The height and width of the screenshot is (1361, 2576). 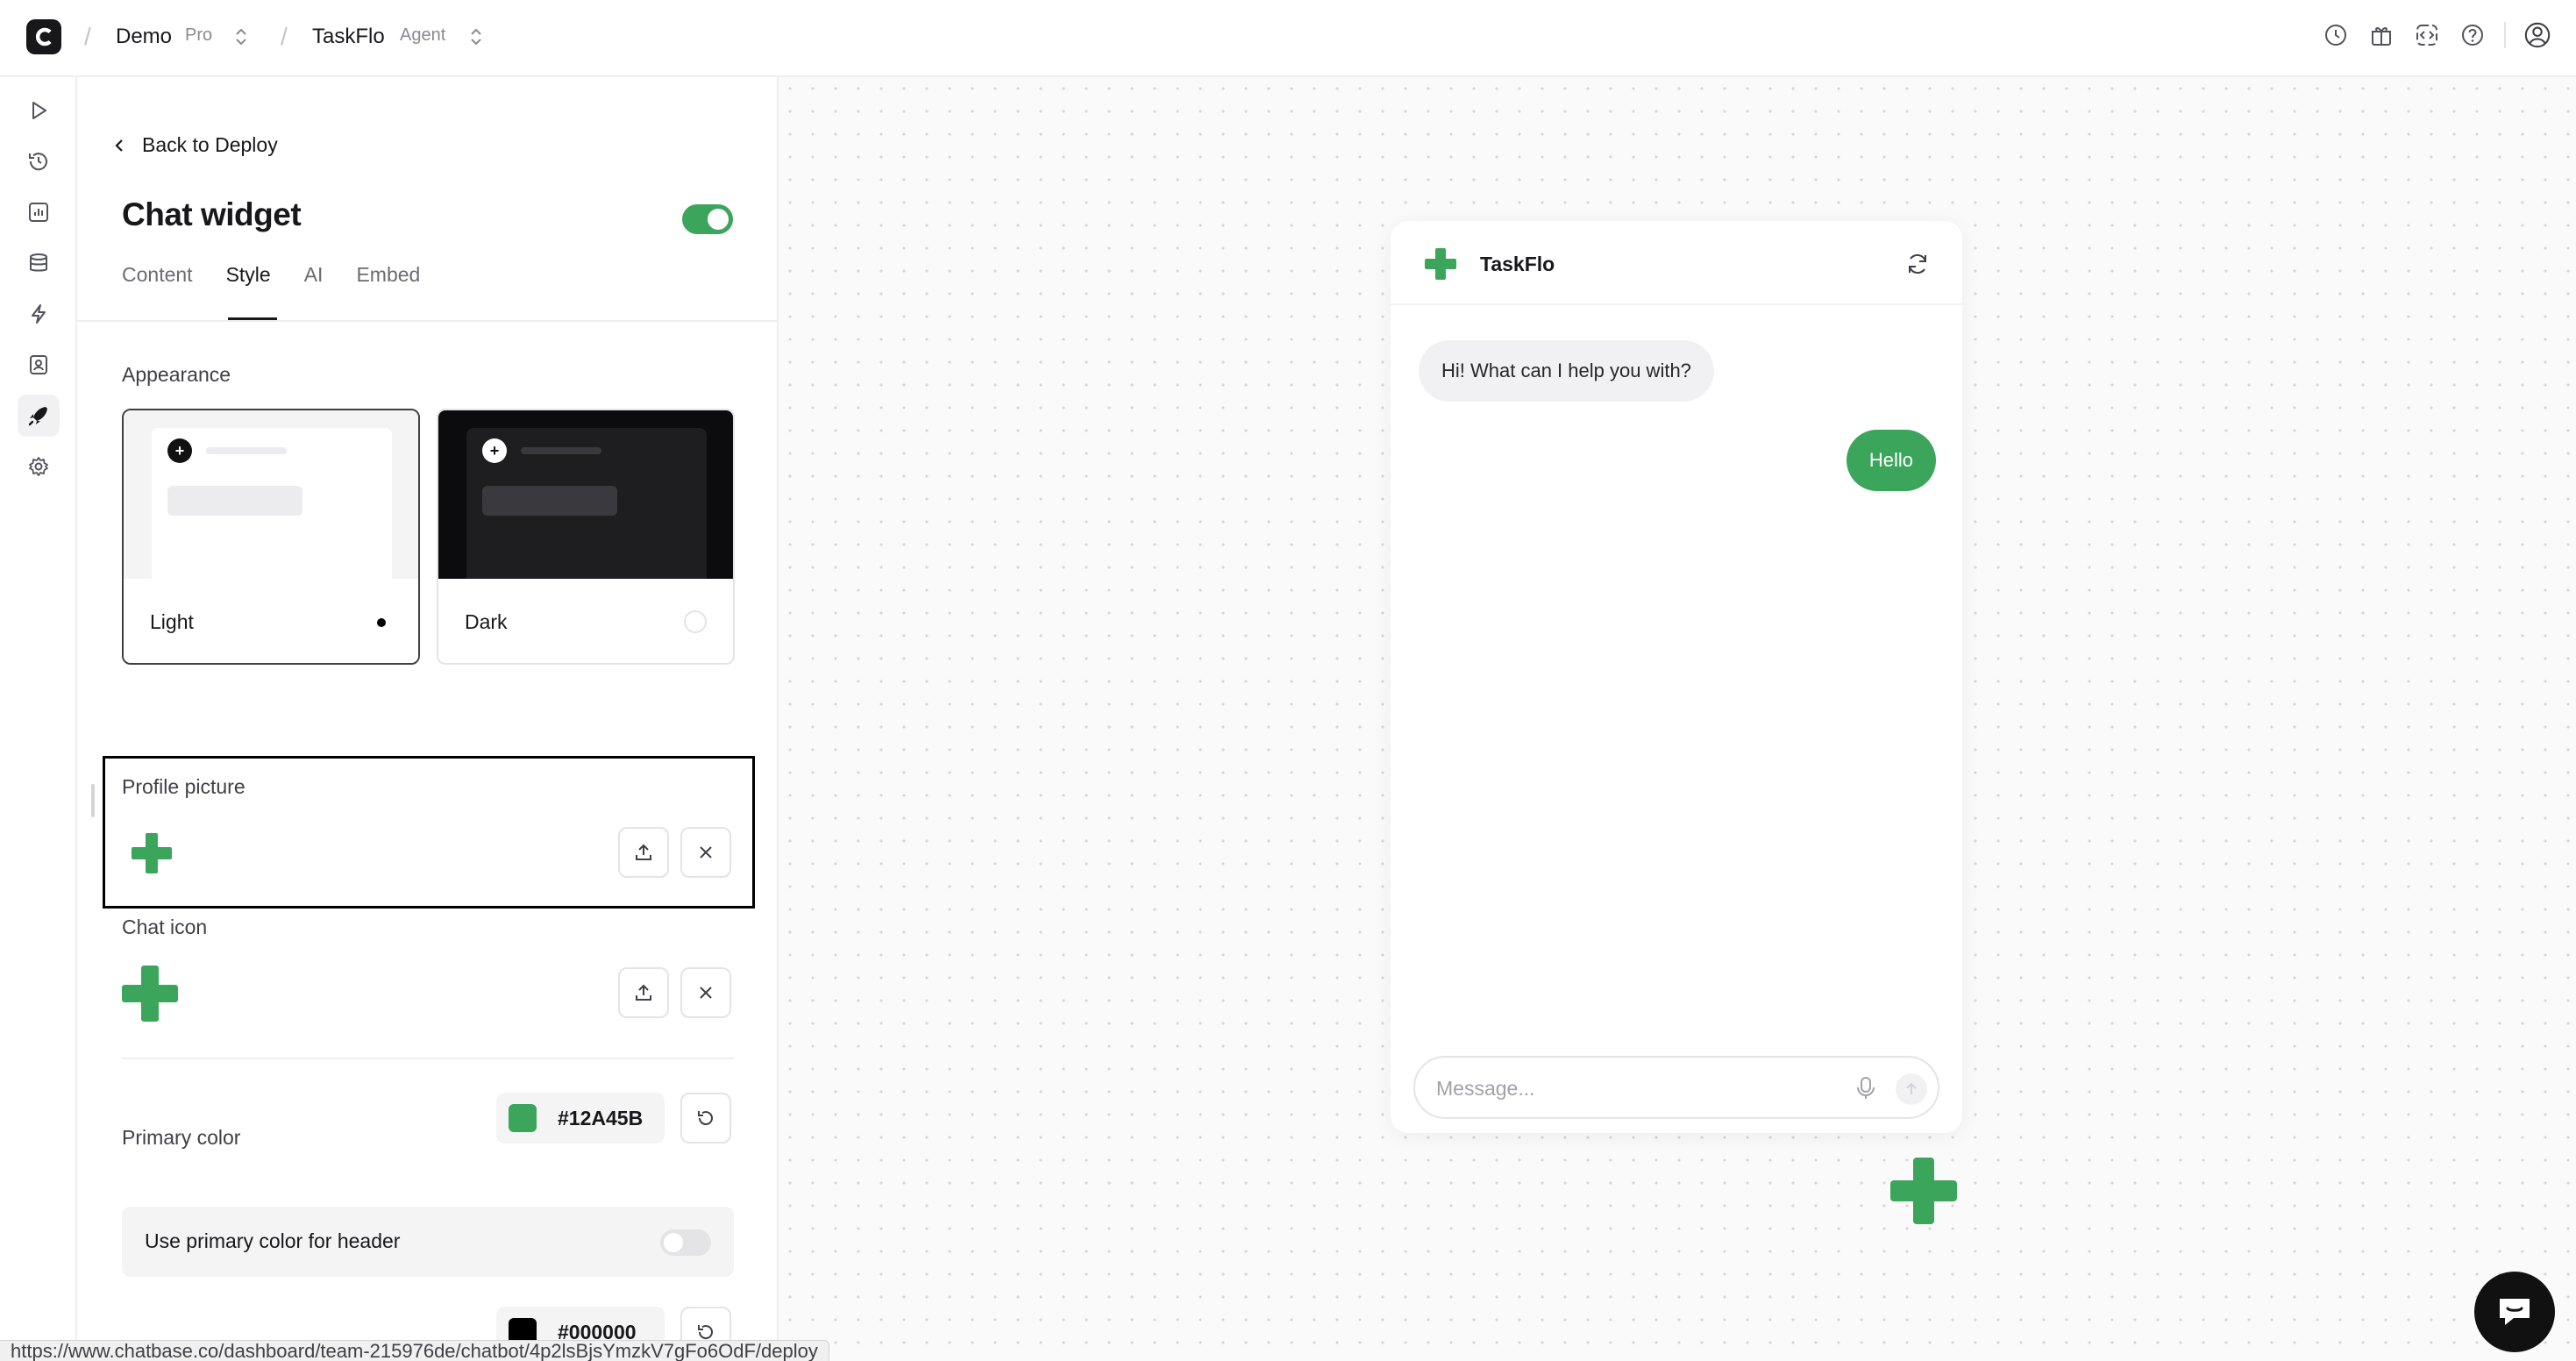 I want to click on agent-type-badge: Agent, so click(x=423, y=35).